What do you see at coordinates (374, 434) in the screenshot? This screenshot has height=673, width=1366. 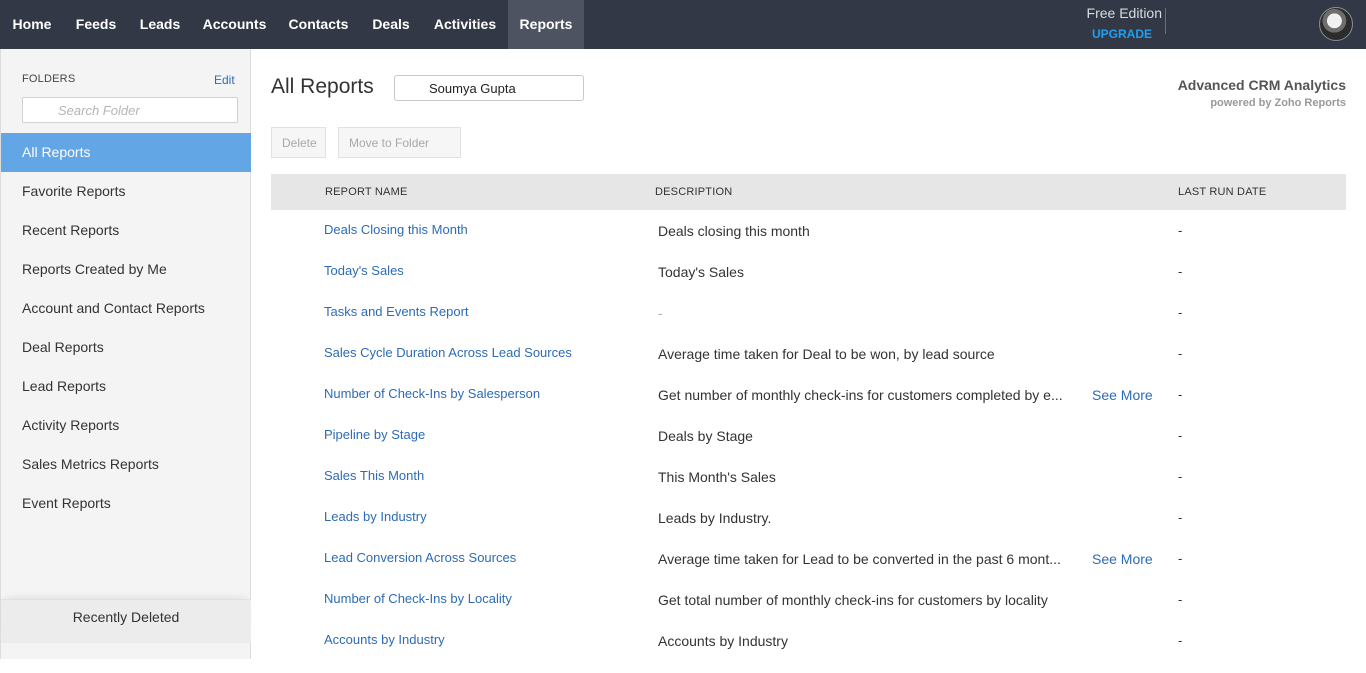 I see `report-name-link: Pipeline by Stage` at bounding box center [374, 434].